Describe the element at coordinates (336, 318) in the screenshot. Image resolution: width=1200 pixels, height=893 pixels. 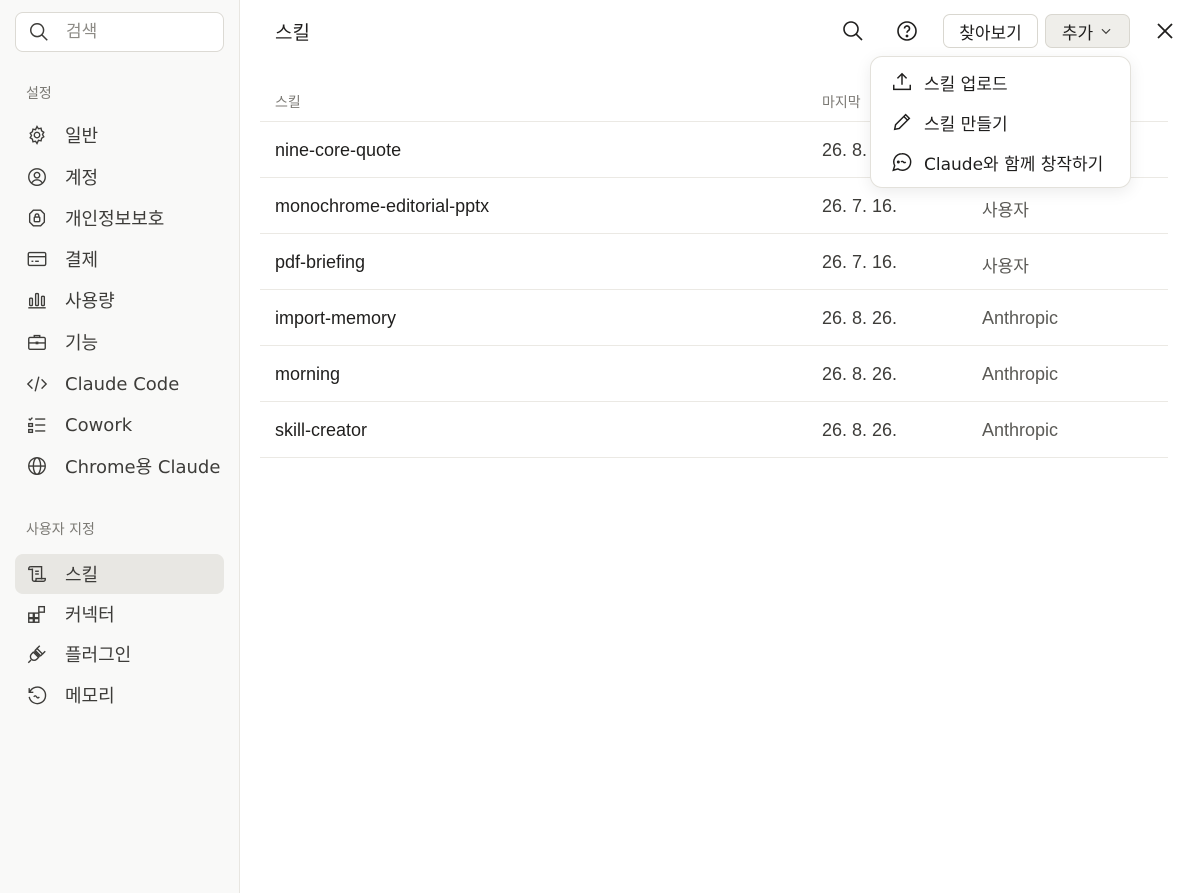
I see `skill-name: import-memory` at that location.